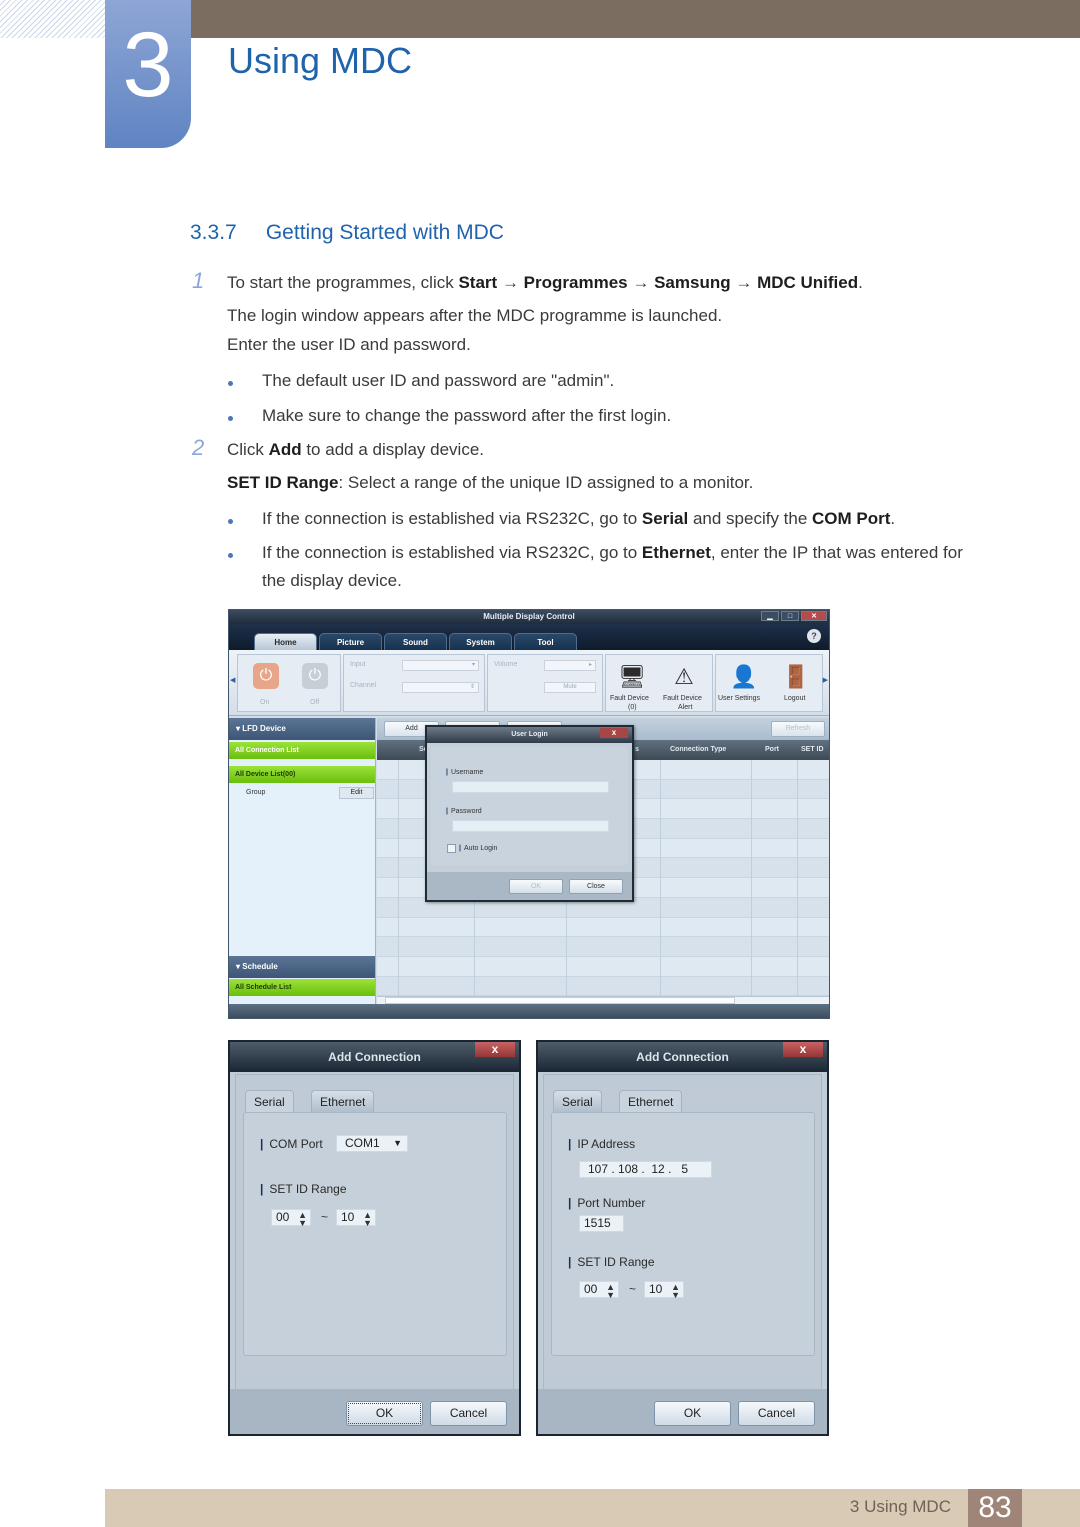 This screenshot has width=1080, height=1527. I want to click on user-settings-icon: 👤, so click(744, 677).